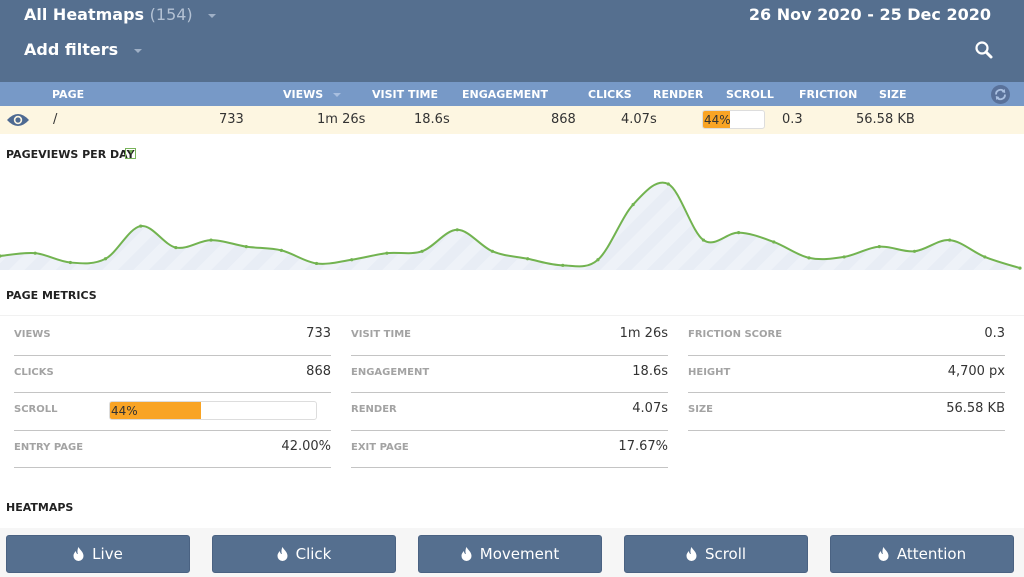 The image size is (1024, 577). Describe the element at coordinates (563, 119) in the screenshot. I see `row-clicks: 868` at that location.